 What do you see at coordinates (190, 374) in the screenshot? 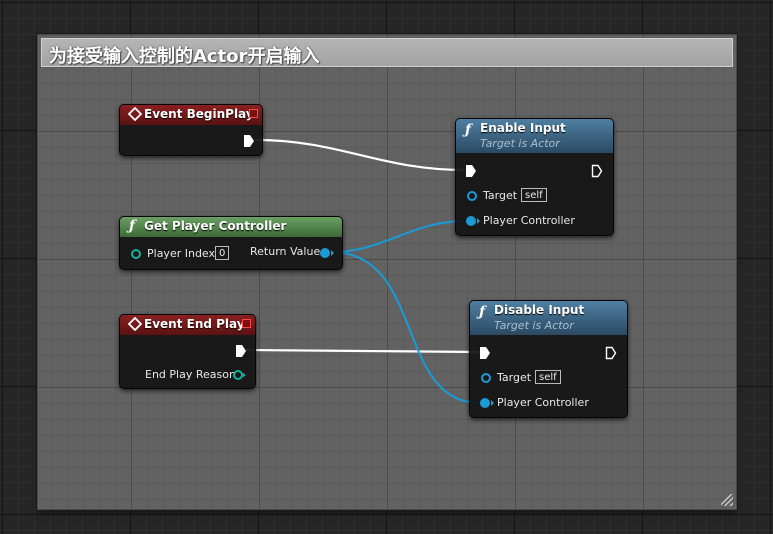
I see `end-play-reason-label: End Play Reason` at bounding box center [190, 374].